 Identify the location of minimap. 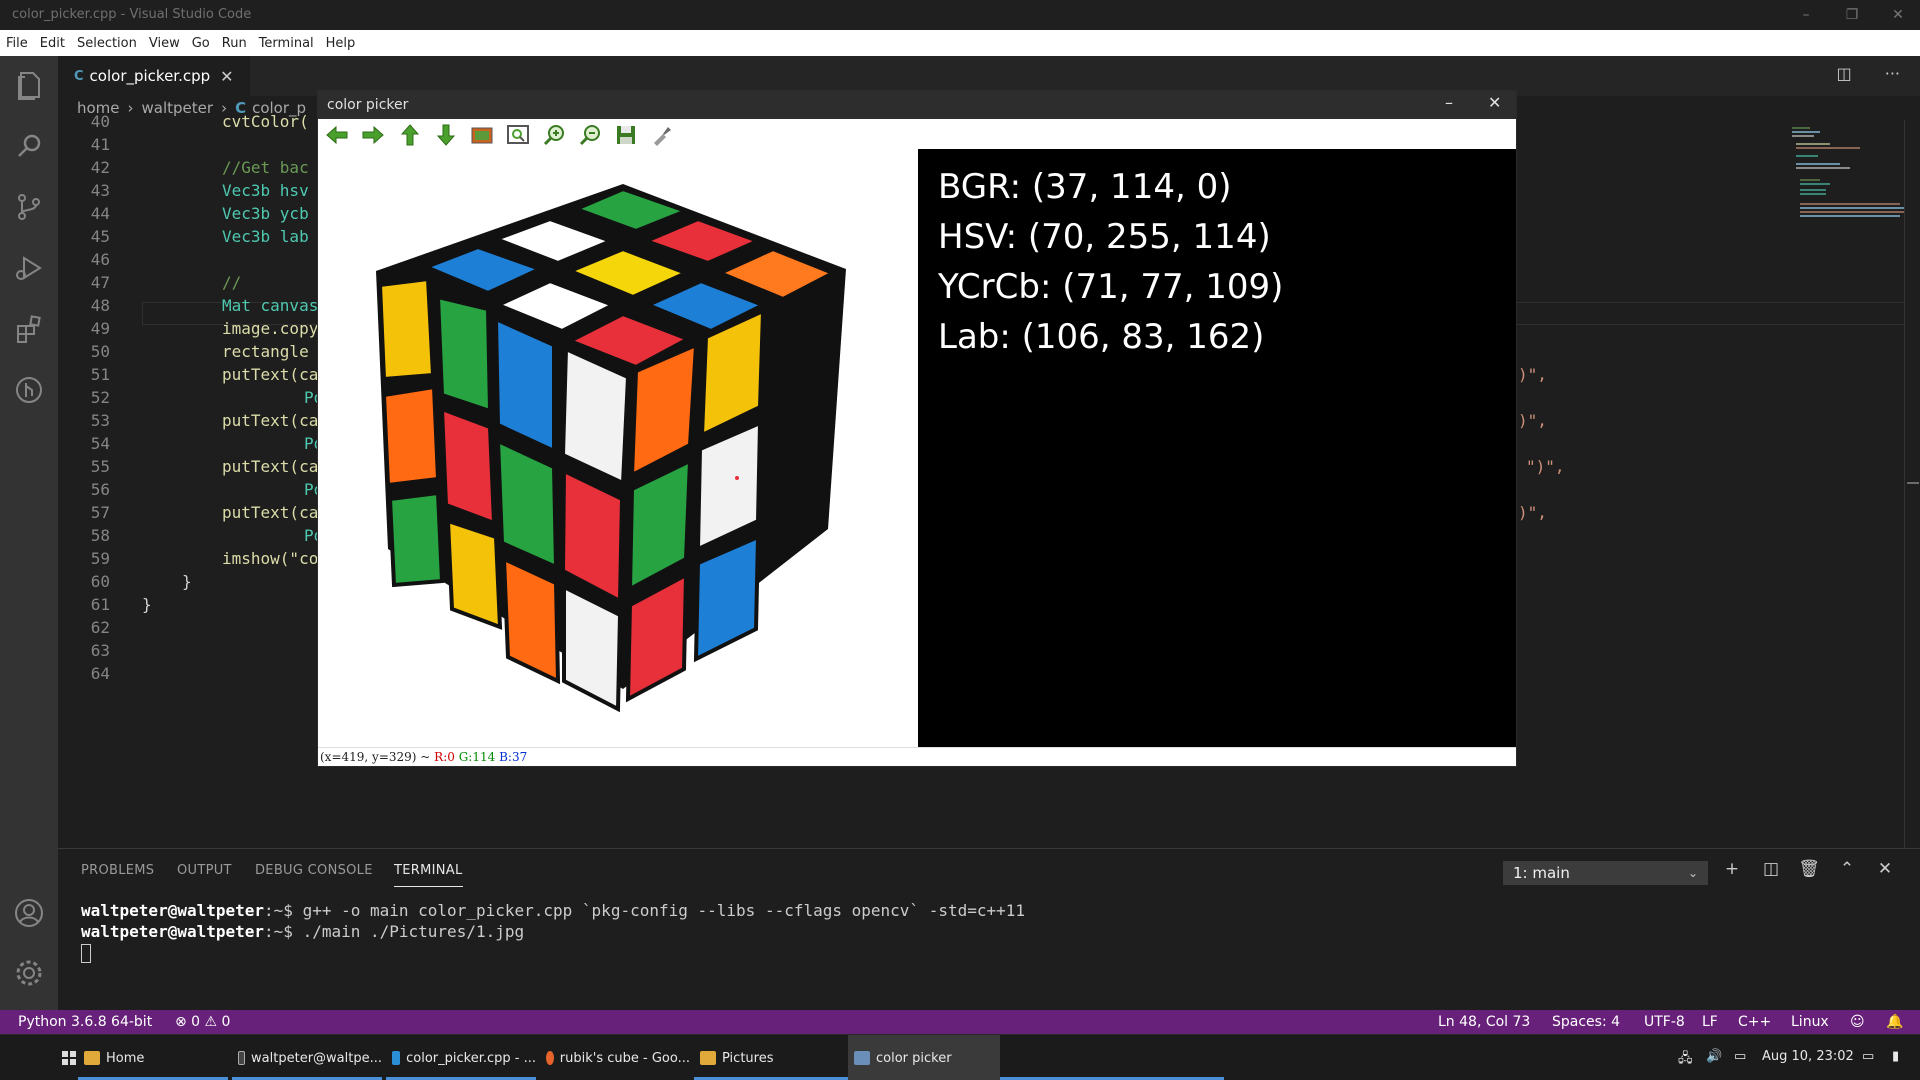
(1850, 185).